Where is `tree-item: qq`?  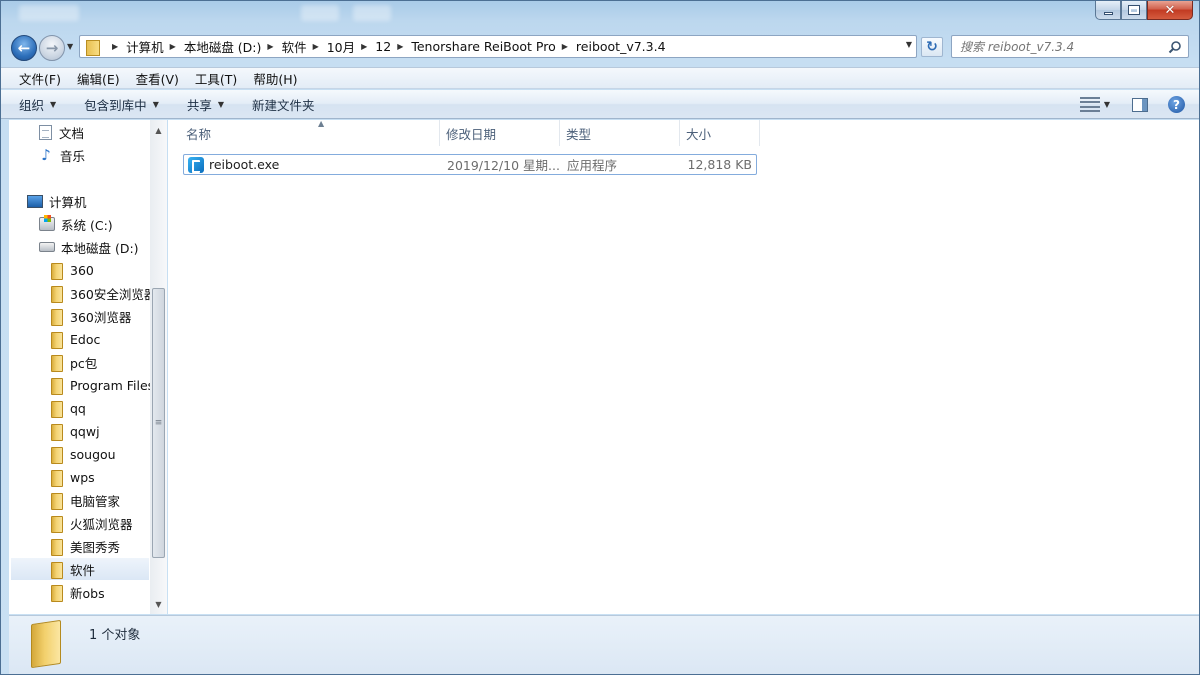 tree-item: qq is located at coordinates (67, 408).